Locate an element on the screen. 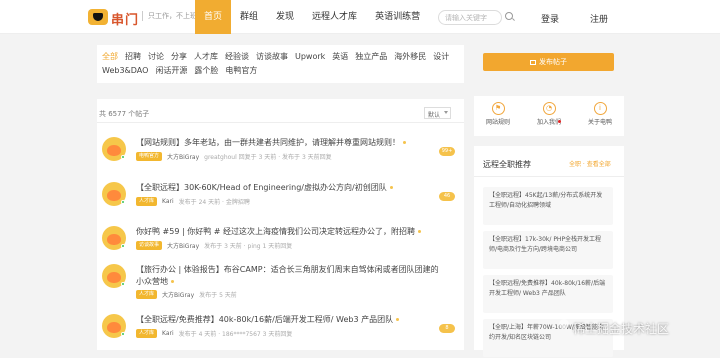 The image size is (720, 358). brand-name: 串门 is located at coordinates (125, 18).